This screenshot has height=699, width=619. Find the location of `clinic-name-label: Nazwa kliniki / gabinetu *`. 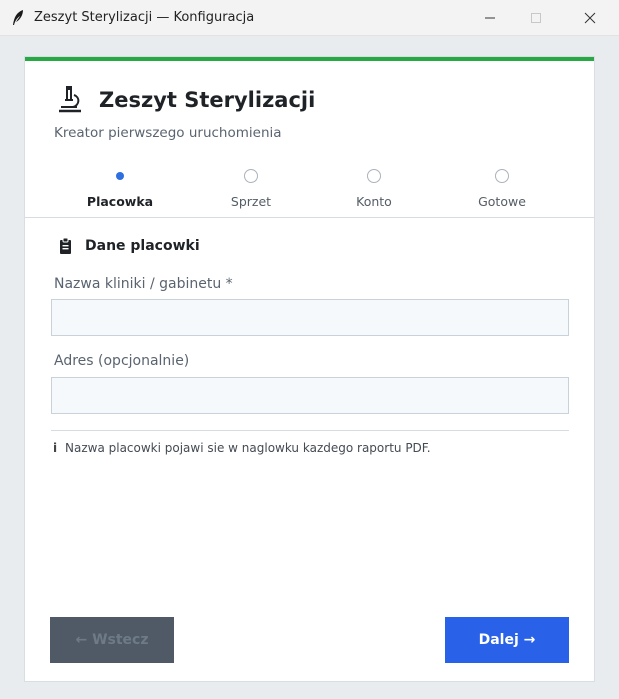

clinic-name-label: Nazwa kliniki / gabinetu * is located at coordinates (143, 284).